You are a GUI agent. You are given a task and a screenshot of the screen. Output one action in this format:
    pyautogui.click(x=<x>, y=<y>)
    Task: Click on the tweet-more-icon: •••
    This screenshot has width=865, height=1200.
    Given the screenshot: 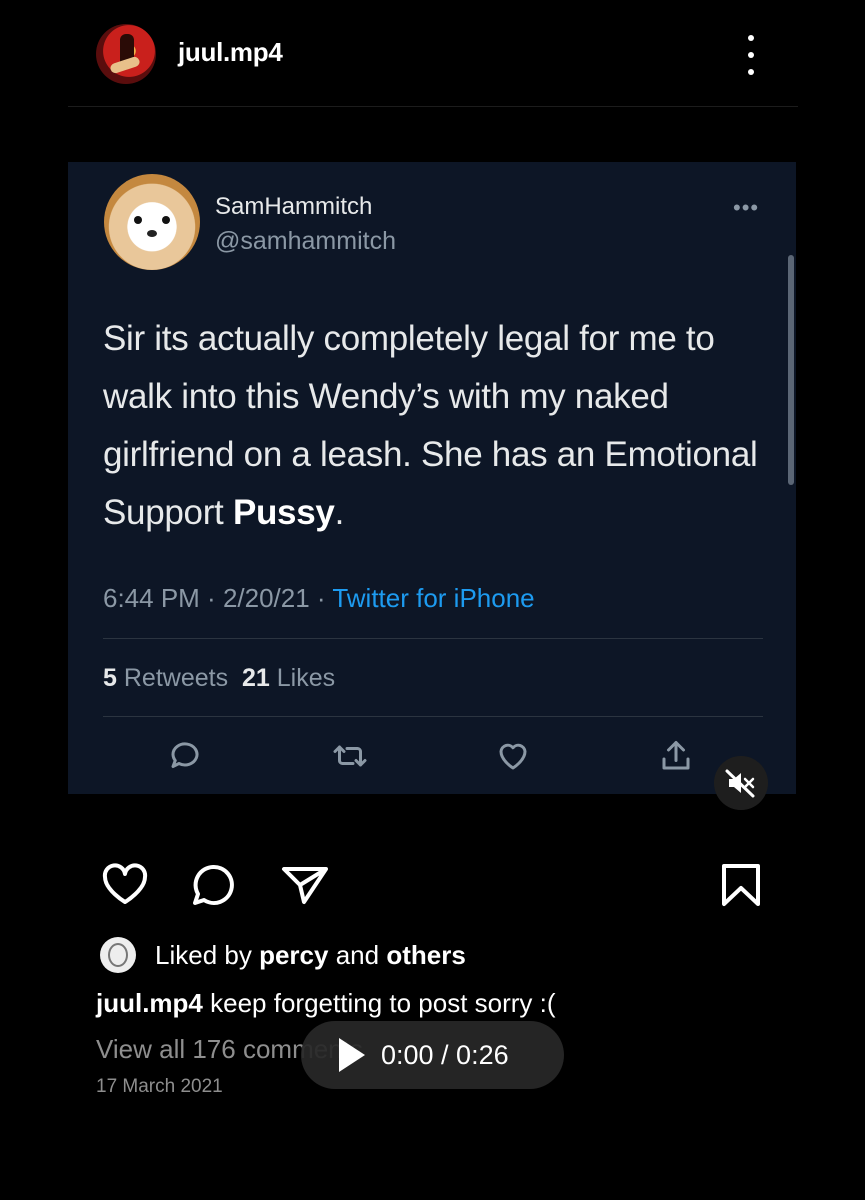 What is the action you would take?
    pyautogui.click(x=746, y=207)
    